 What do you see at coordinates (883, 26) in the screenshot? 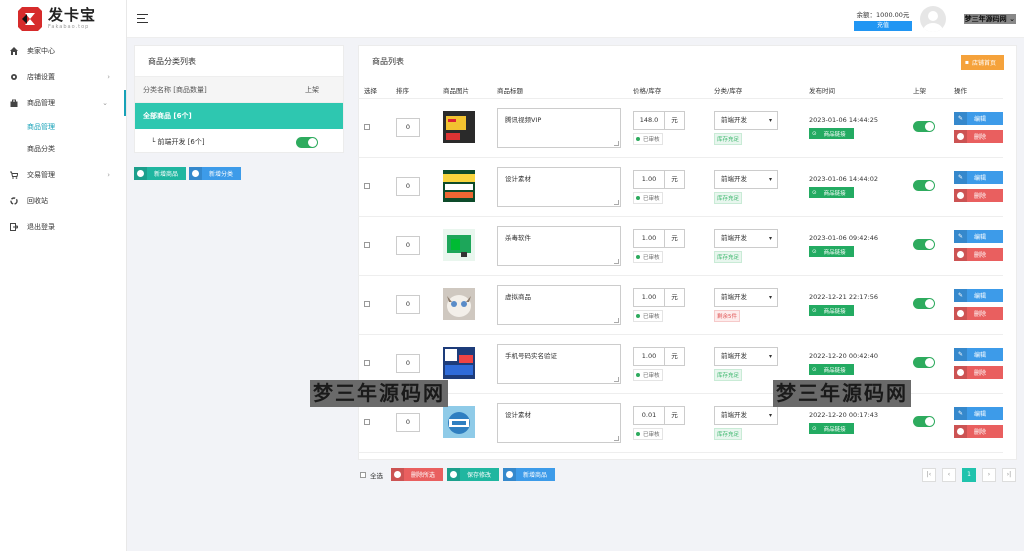
I see `recharge-button: 充值` at bounding box center [883, 26].